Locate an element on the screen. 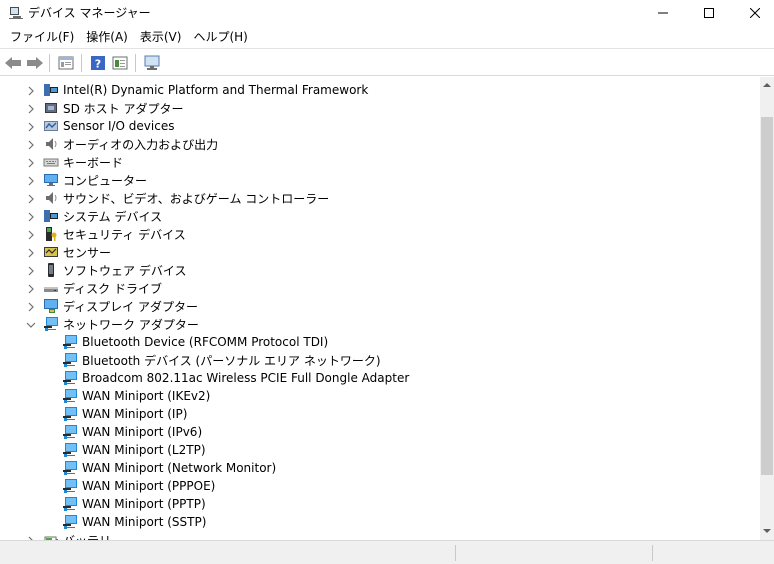 The height and width of the screenshot is (564, 774). tree-category: サウンド、ビデオ、およびゲーム コントローラー is located at coordinates (178, 198).